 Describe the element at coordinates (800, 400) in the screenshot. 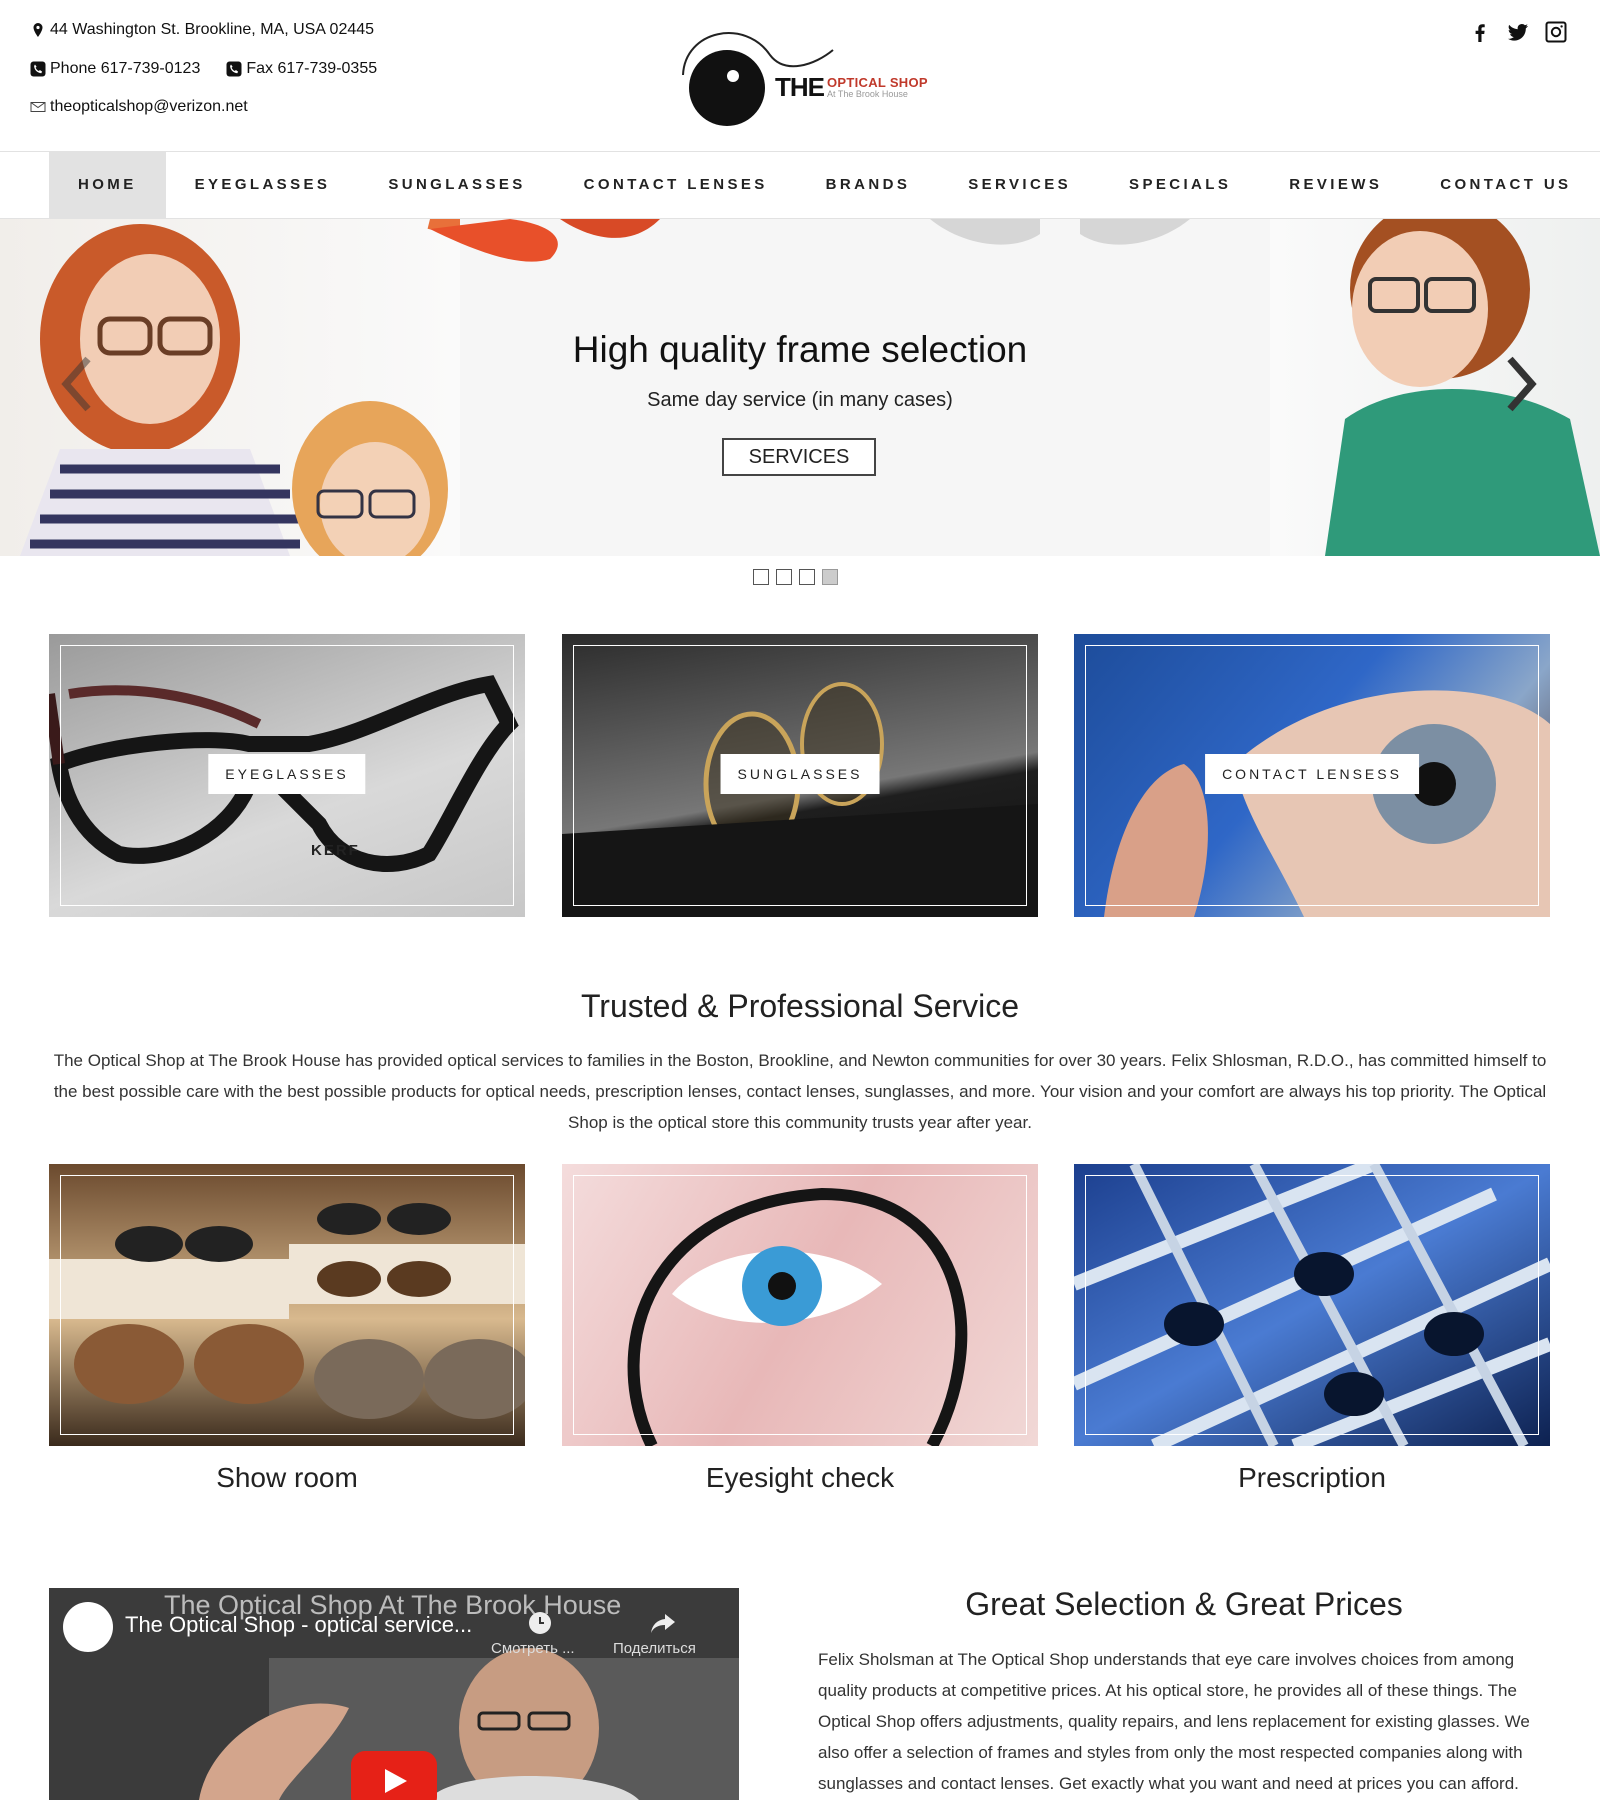

I see `hero-subtitle: Same day service (in many cases)` at that location.